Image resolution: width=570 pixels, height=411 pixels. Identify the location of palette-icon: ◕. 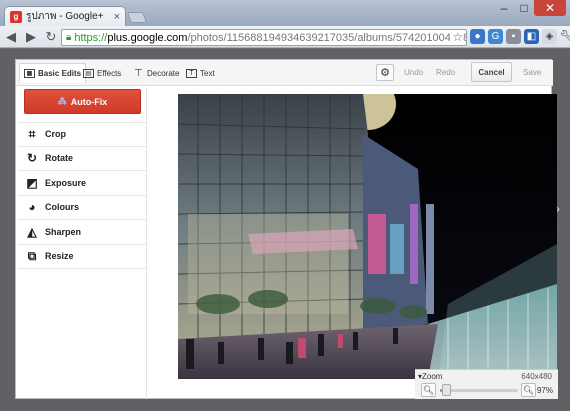
(32, 207).